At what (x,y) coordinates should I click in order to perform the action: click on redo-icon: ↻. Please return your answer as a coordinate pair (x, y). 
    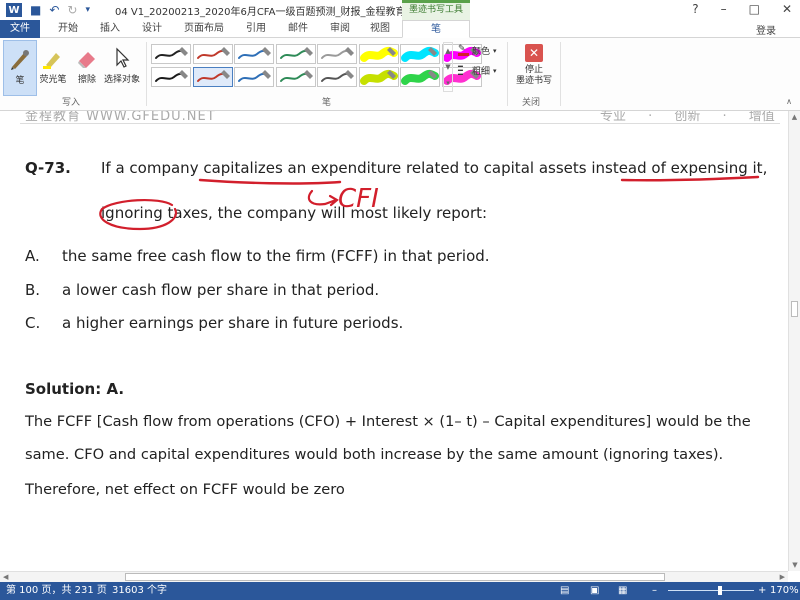
    Looking at the image, I should click on (72, 10).